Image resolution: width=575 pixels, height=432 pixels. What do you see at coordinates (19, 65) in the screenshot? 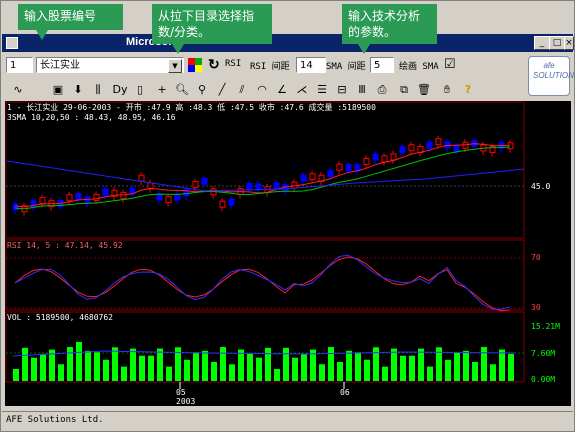
I see `stock-code-input: 1` at bounding box center [19, 65].